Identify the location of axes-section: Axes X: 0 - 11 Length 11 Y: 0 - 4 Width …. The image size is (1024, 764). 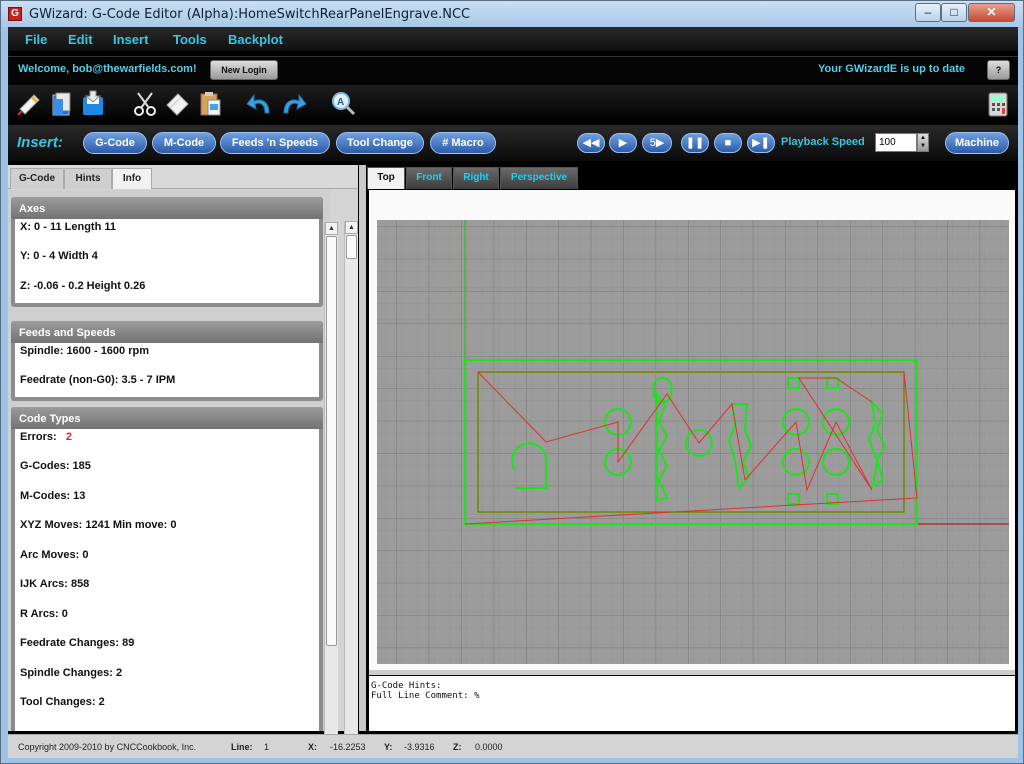
(167, 252).